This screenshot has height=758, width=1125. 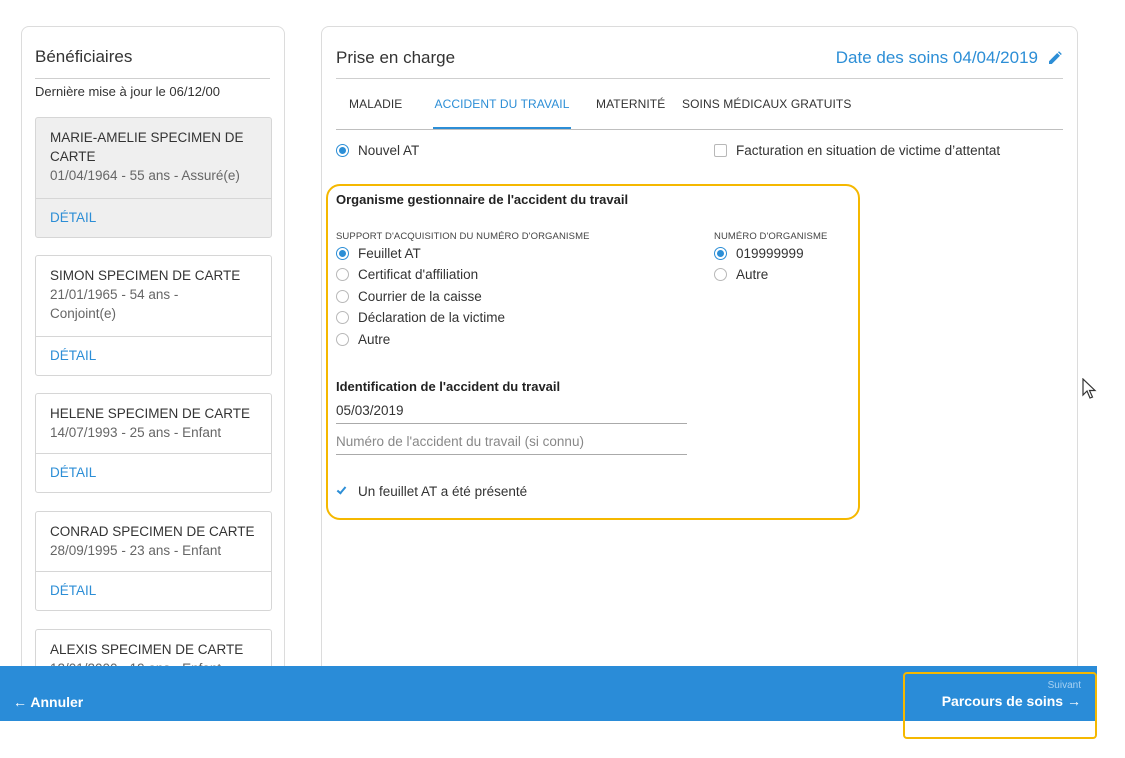 What do you see at coordinates (418, 274) in the screenshot?
I see `support-option-label: Certificat d'affiliation` at bounding box center [418, 274].